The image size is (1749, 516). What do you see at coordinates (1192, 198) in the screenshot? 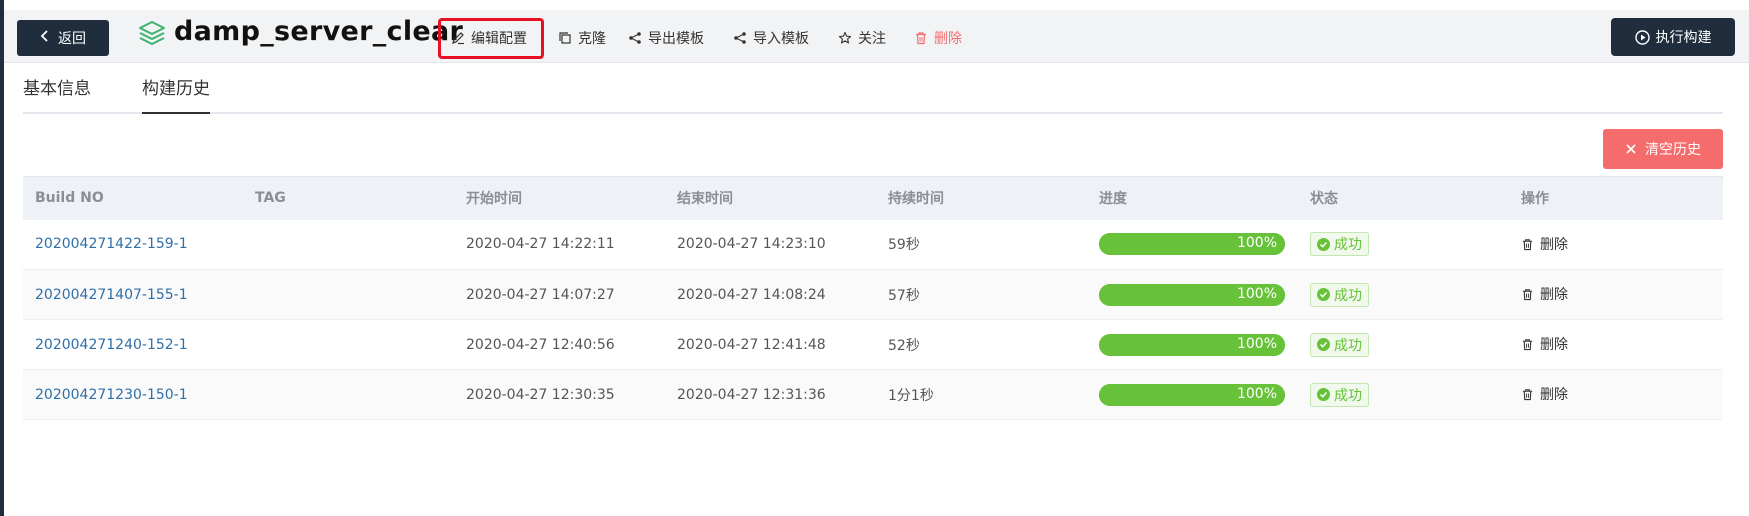
I see `column-header: 进度` at bounding box center [1192, 198].